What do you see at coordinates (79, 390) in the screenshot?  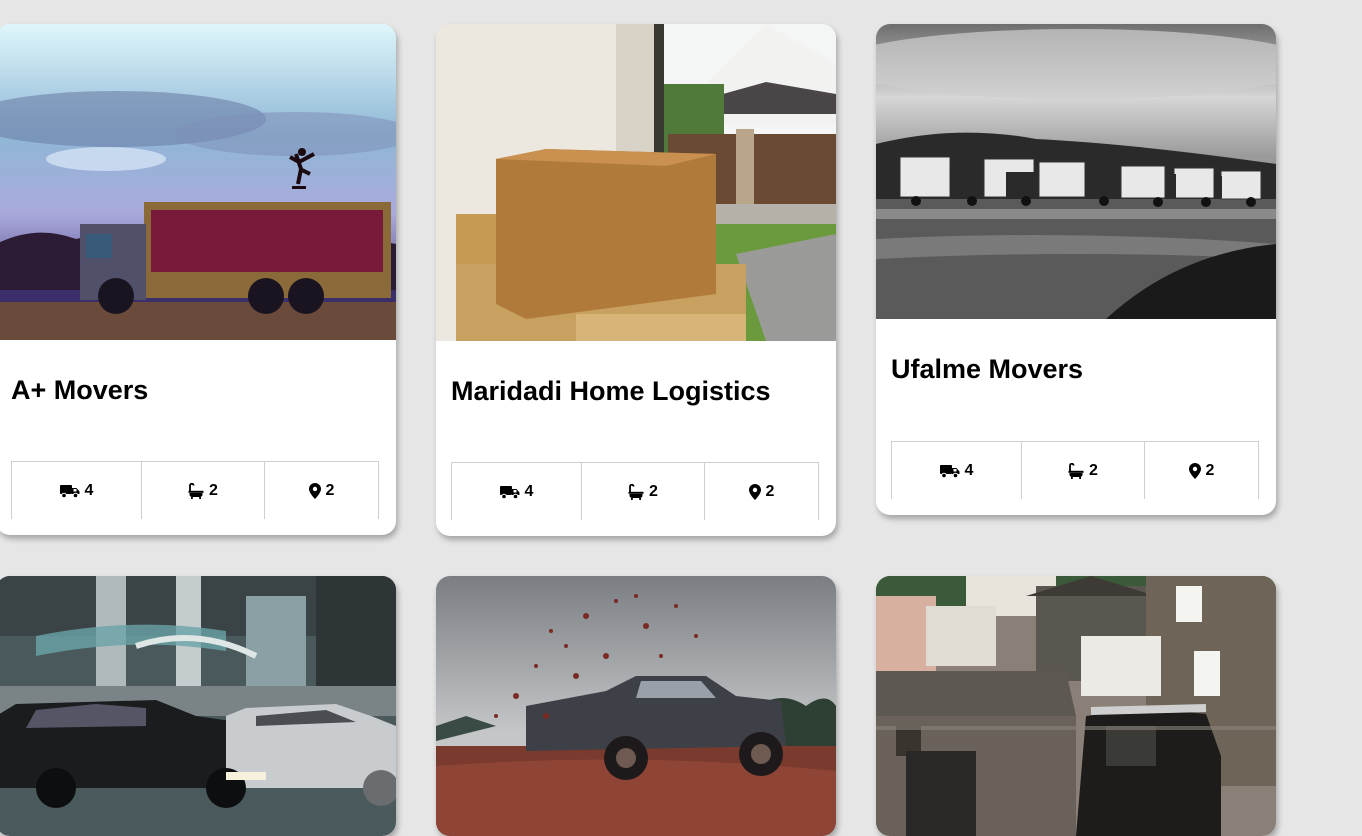 I see `listing-title: A+ Movers` at bounding box center [79, 390].